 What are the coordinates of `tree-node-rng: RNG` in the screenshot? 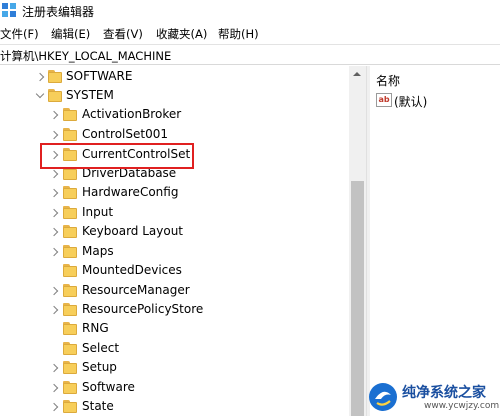 It's located at (174, 329).